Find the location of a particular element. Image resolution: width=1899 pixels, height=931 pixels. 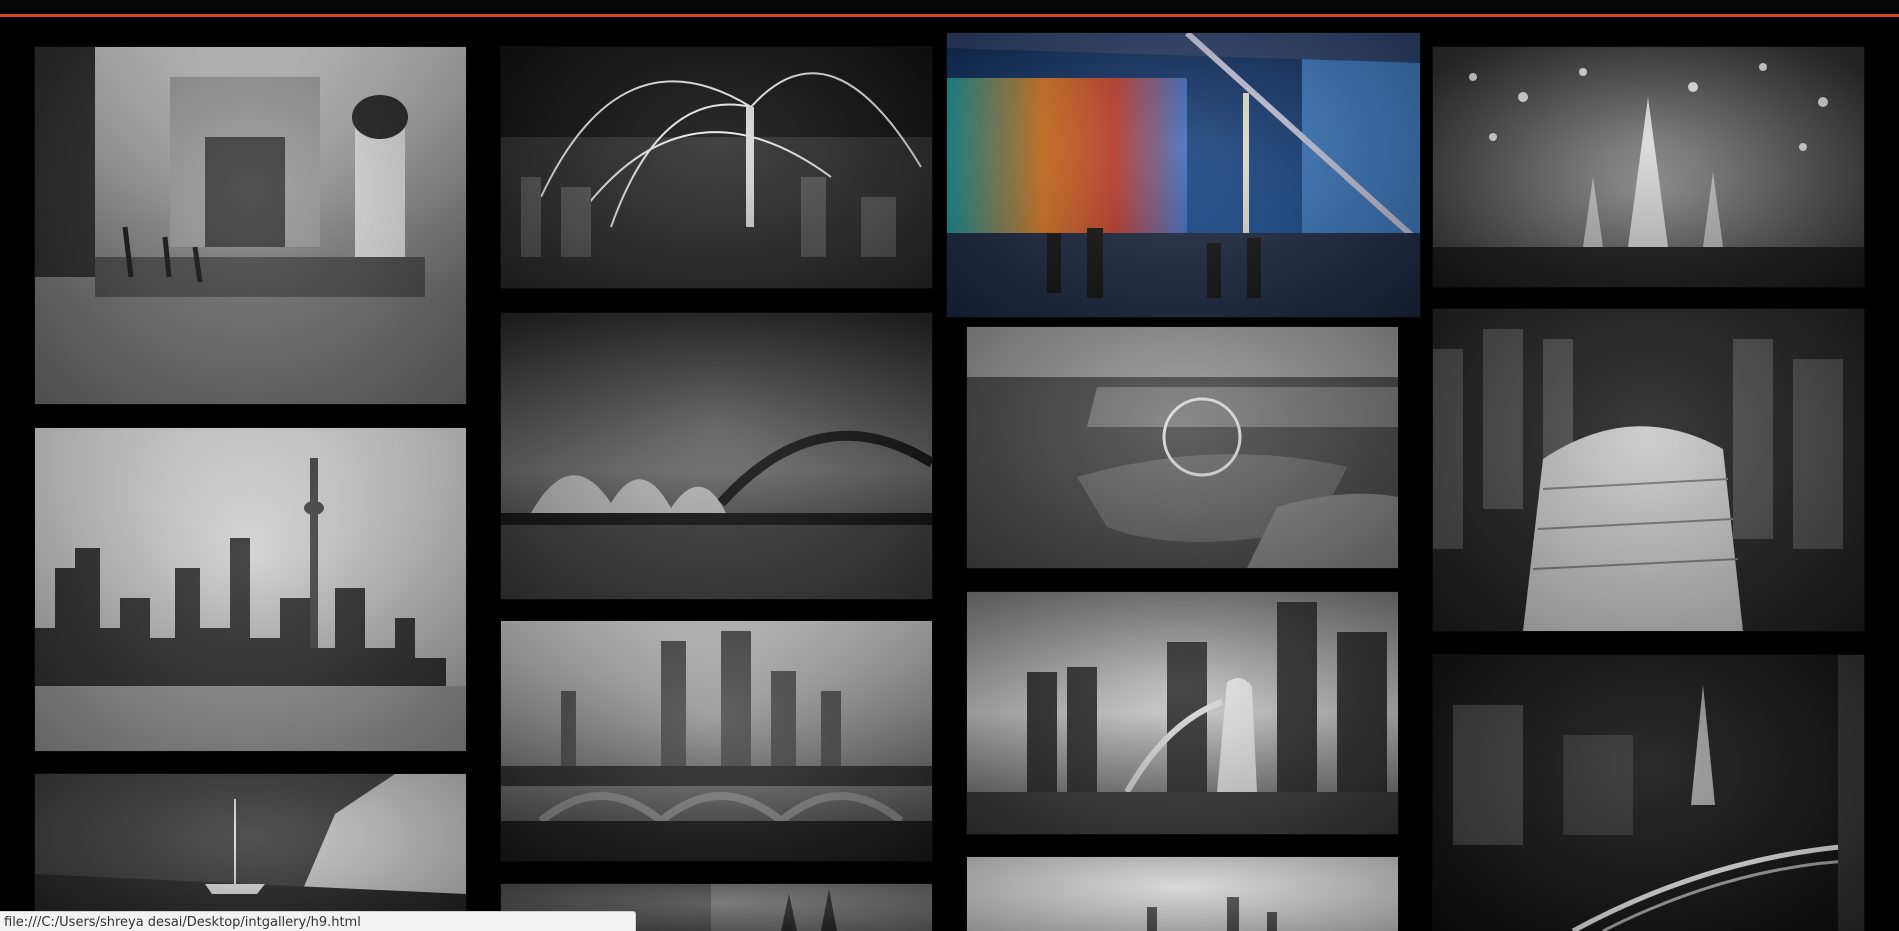

melbourne-princes-bridge is located at coordinates (716, 741).